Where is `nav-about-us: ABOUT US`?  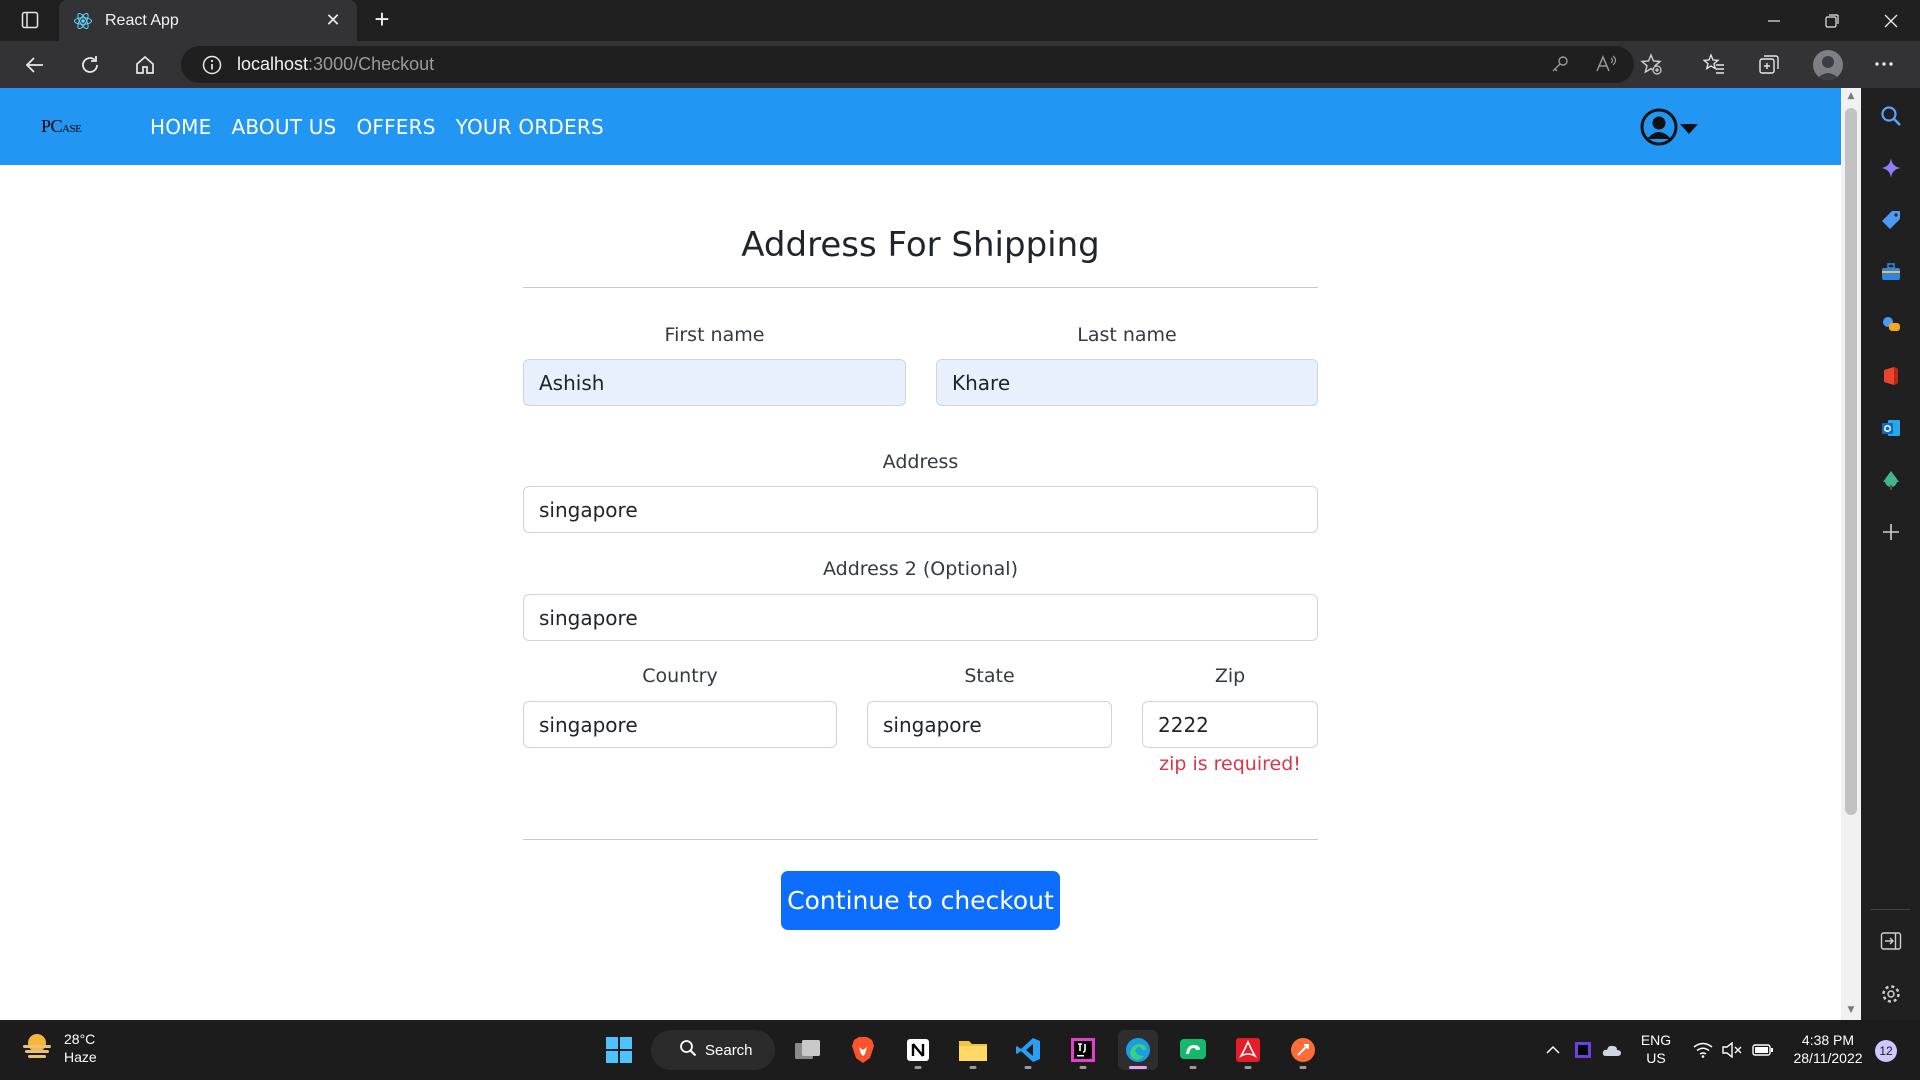
nav-about-us: ABOUT US is located at coordinates (283, 127).